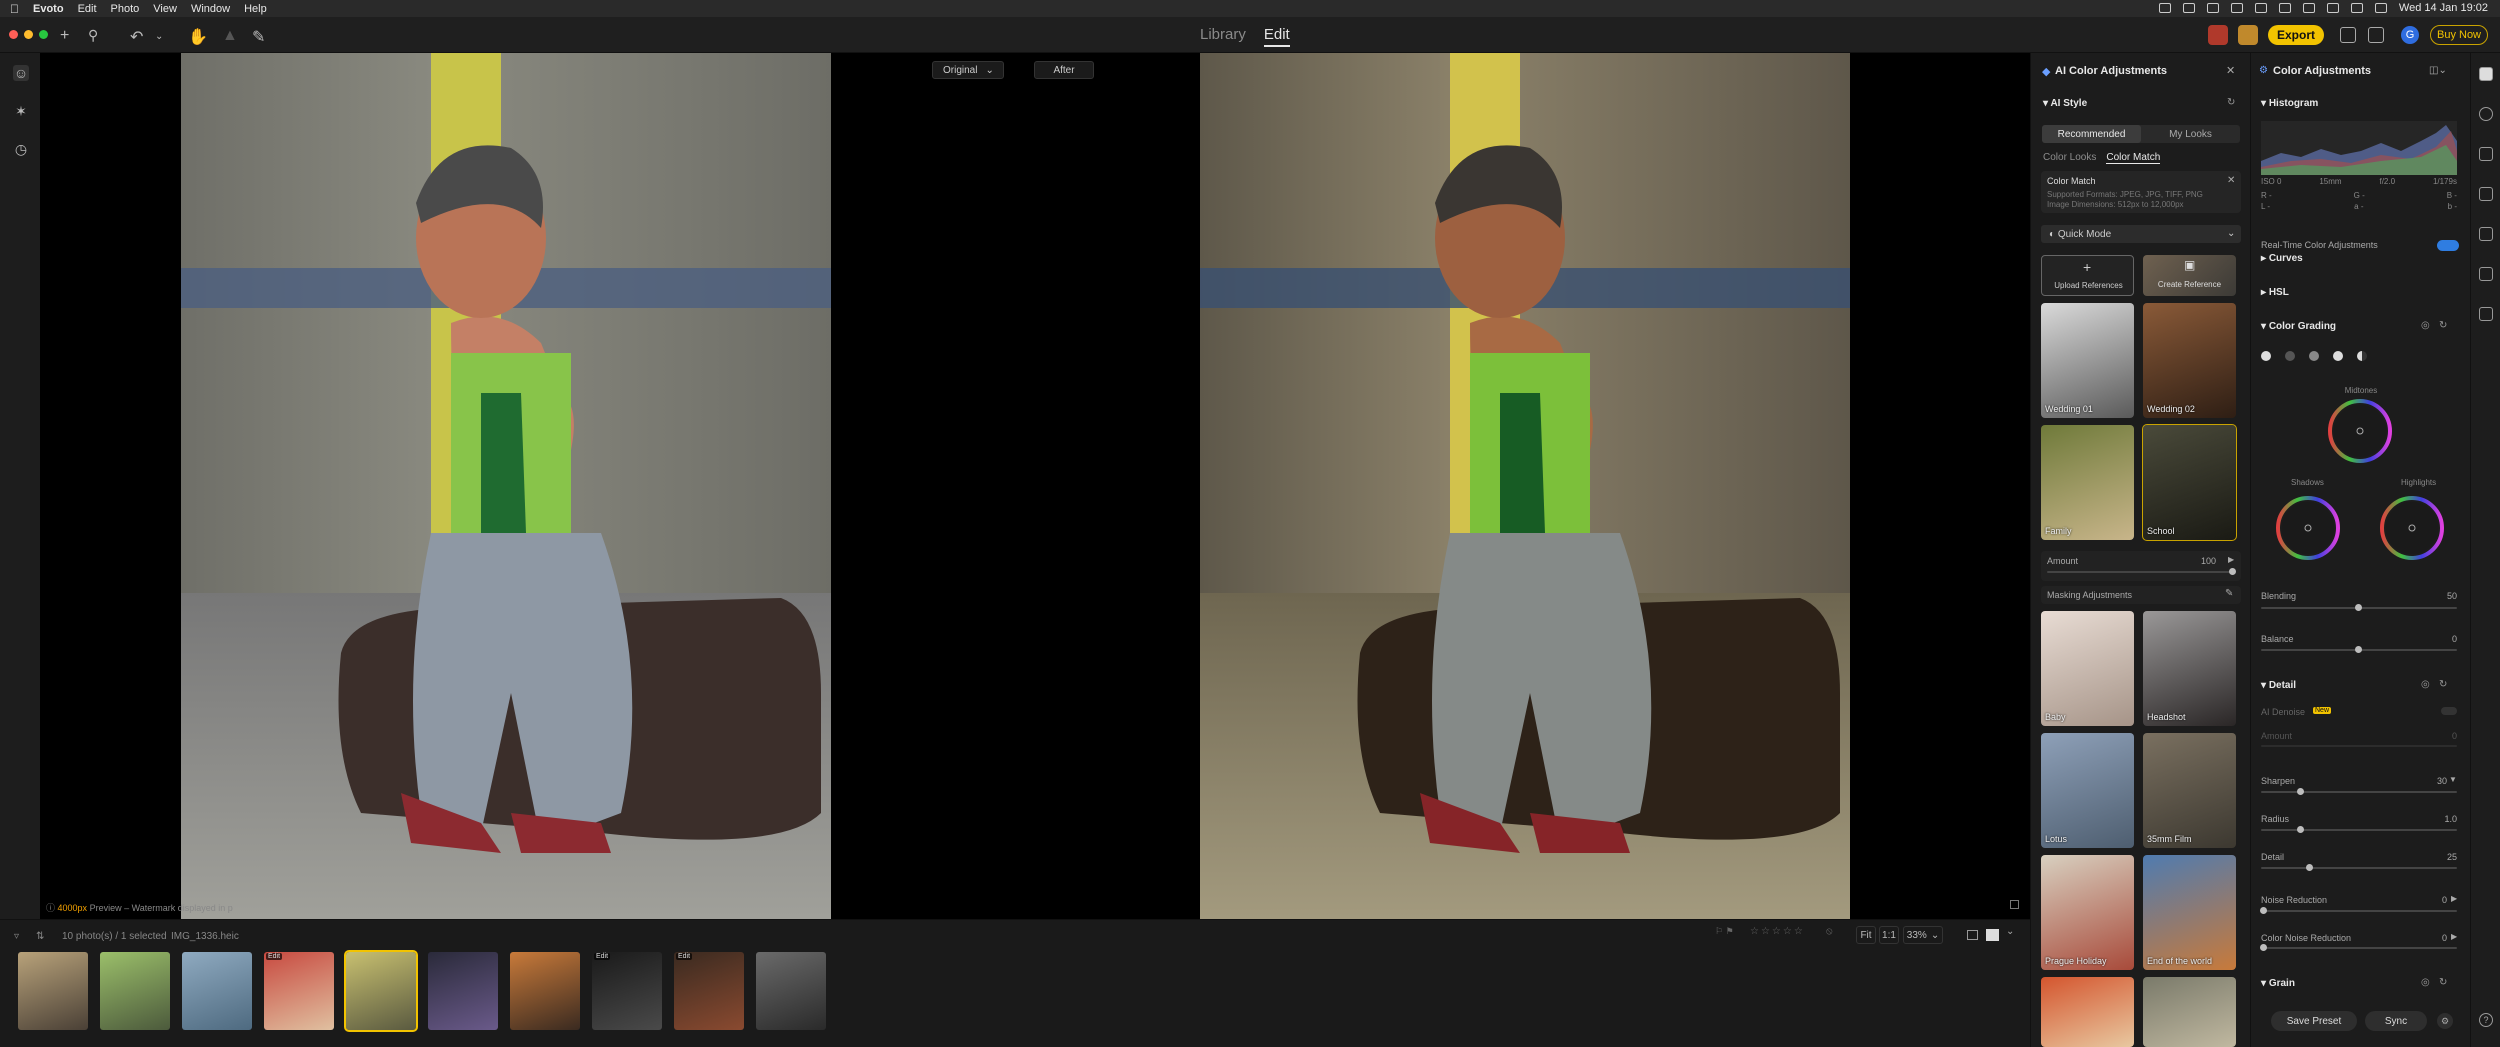 This screenshot has height=1047, width=2500. I want to click on midtones-mode-icon, so click(2314, 356).